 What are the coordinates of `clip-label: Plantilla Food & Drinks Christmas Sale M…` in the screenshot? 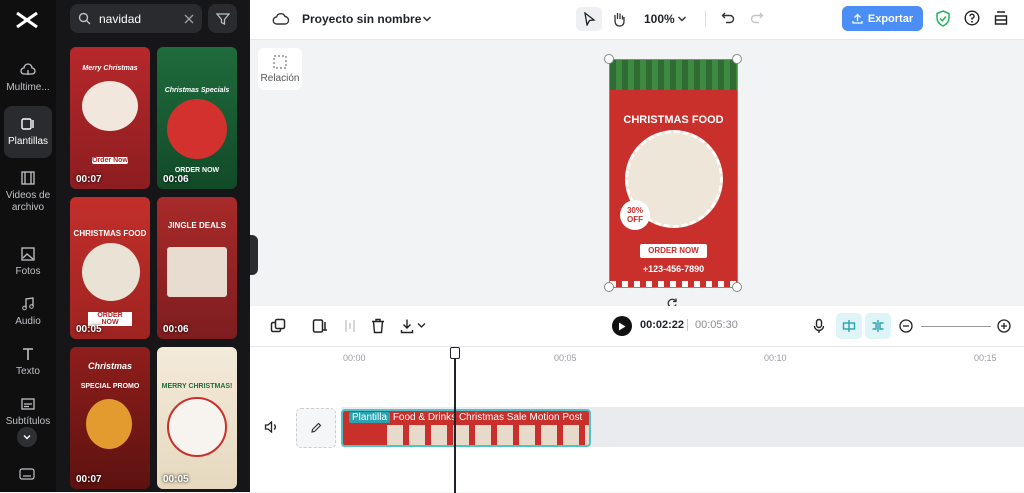 It's located at (465, 417).